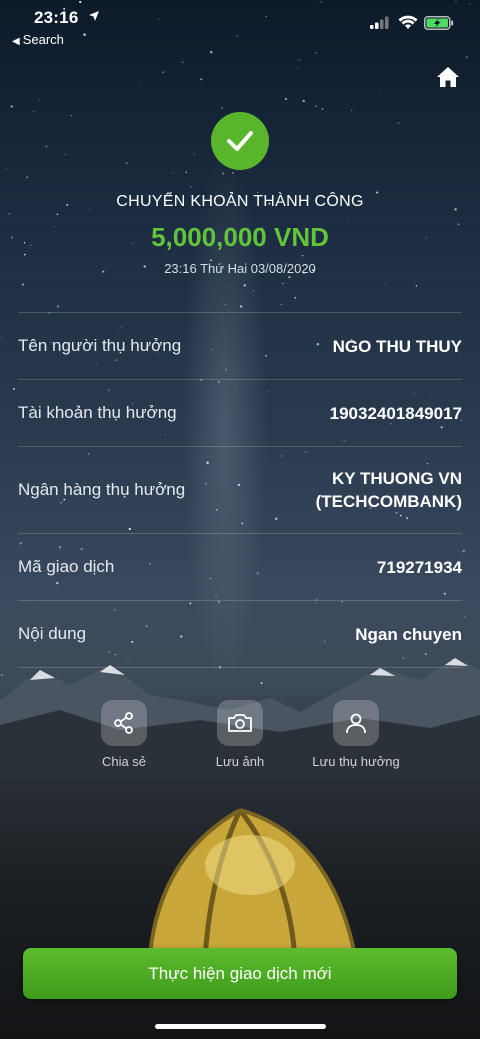 The height and width of the screenshot is (1039, 480). I want to click on detail-label: Mã giao dịch, so click(66, 566).